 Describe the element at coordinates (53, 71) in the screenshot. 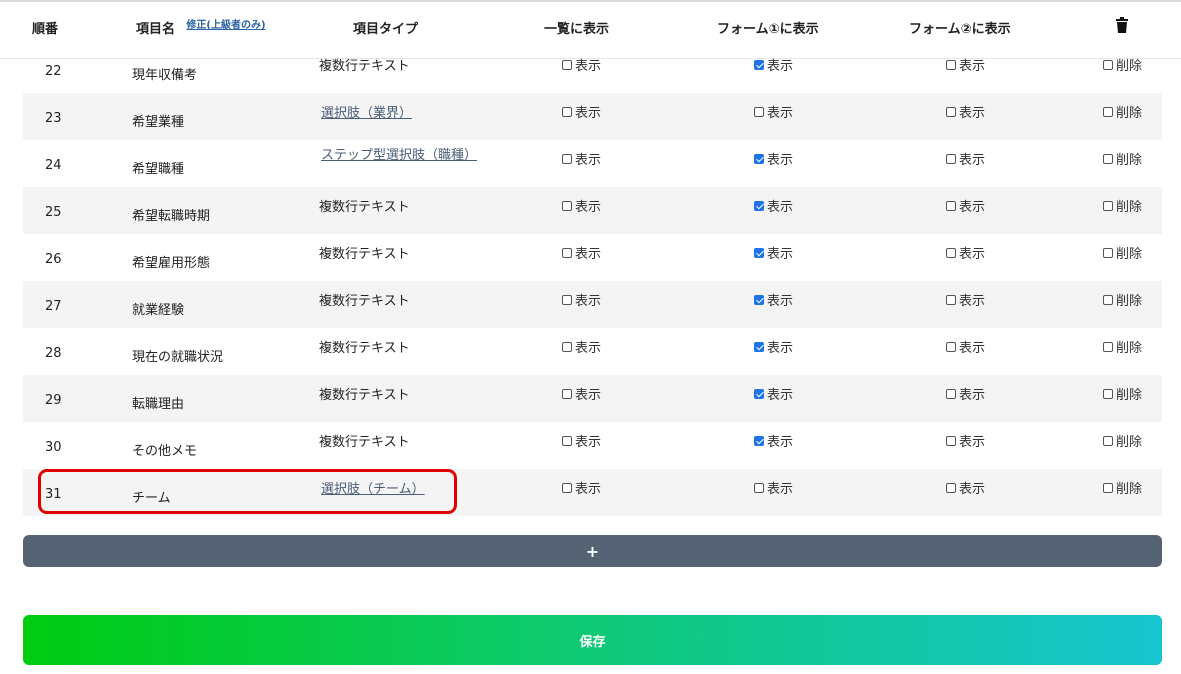

I see `row-order: 22` at that location.